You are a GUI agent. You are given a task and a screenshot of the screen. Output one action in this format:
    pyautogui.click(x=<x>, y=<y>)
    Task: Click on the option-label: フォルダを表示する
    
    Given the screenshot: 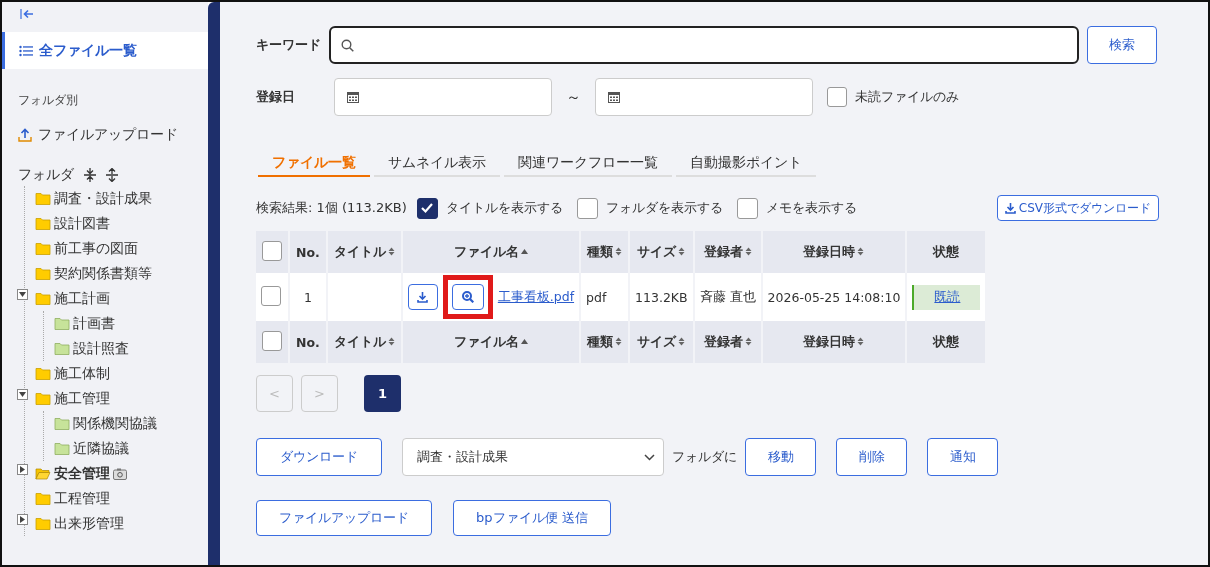 What is the action you would take?
    pyautogui.click(x=664, y=208)
    